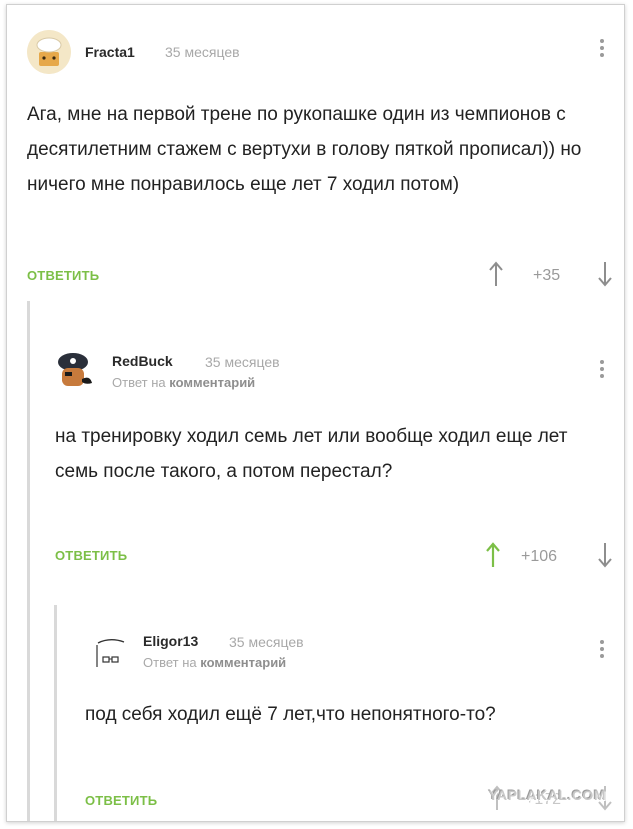  What do you see at coordinates (547, 275) in the screenshot?
I see `vote-score: +35` at bounding box center [547, 275].